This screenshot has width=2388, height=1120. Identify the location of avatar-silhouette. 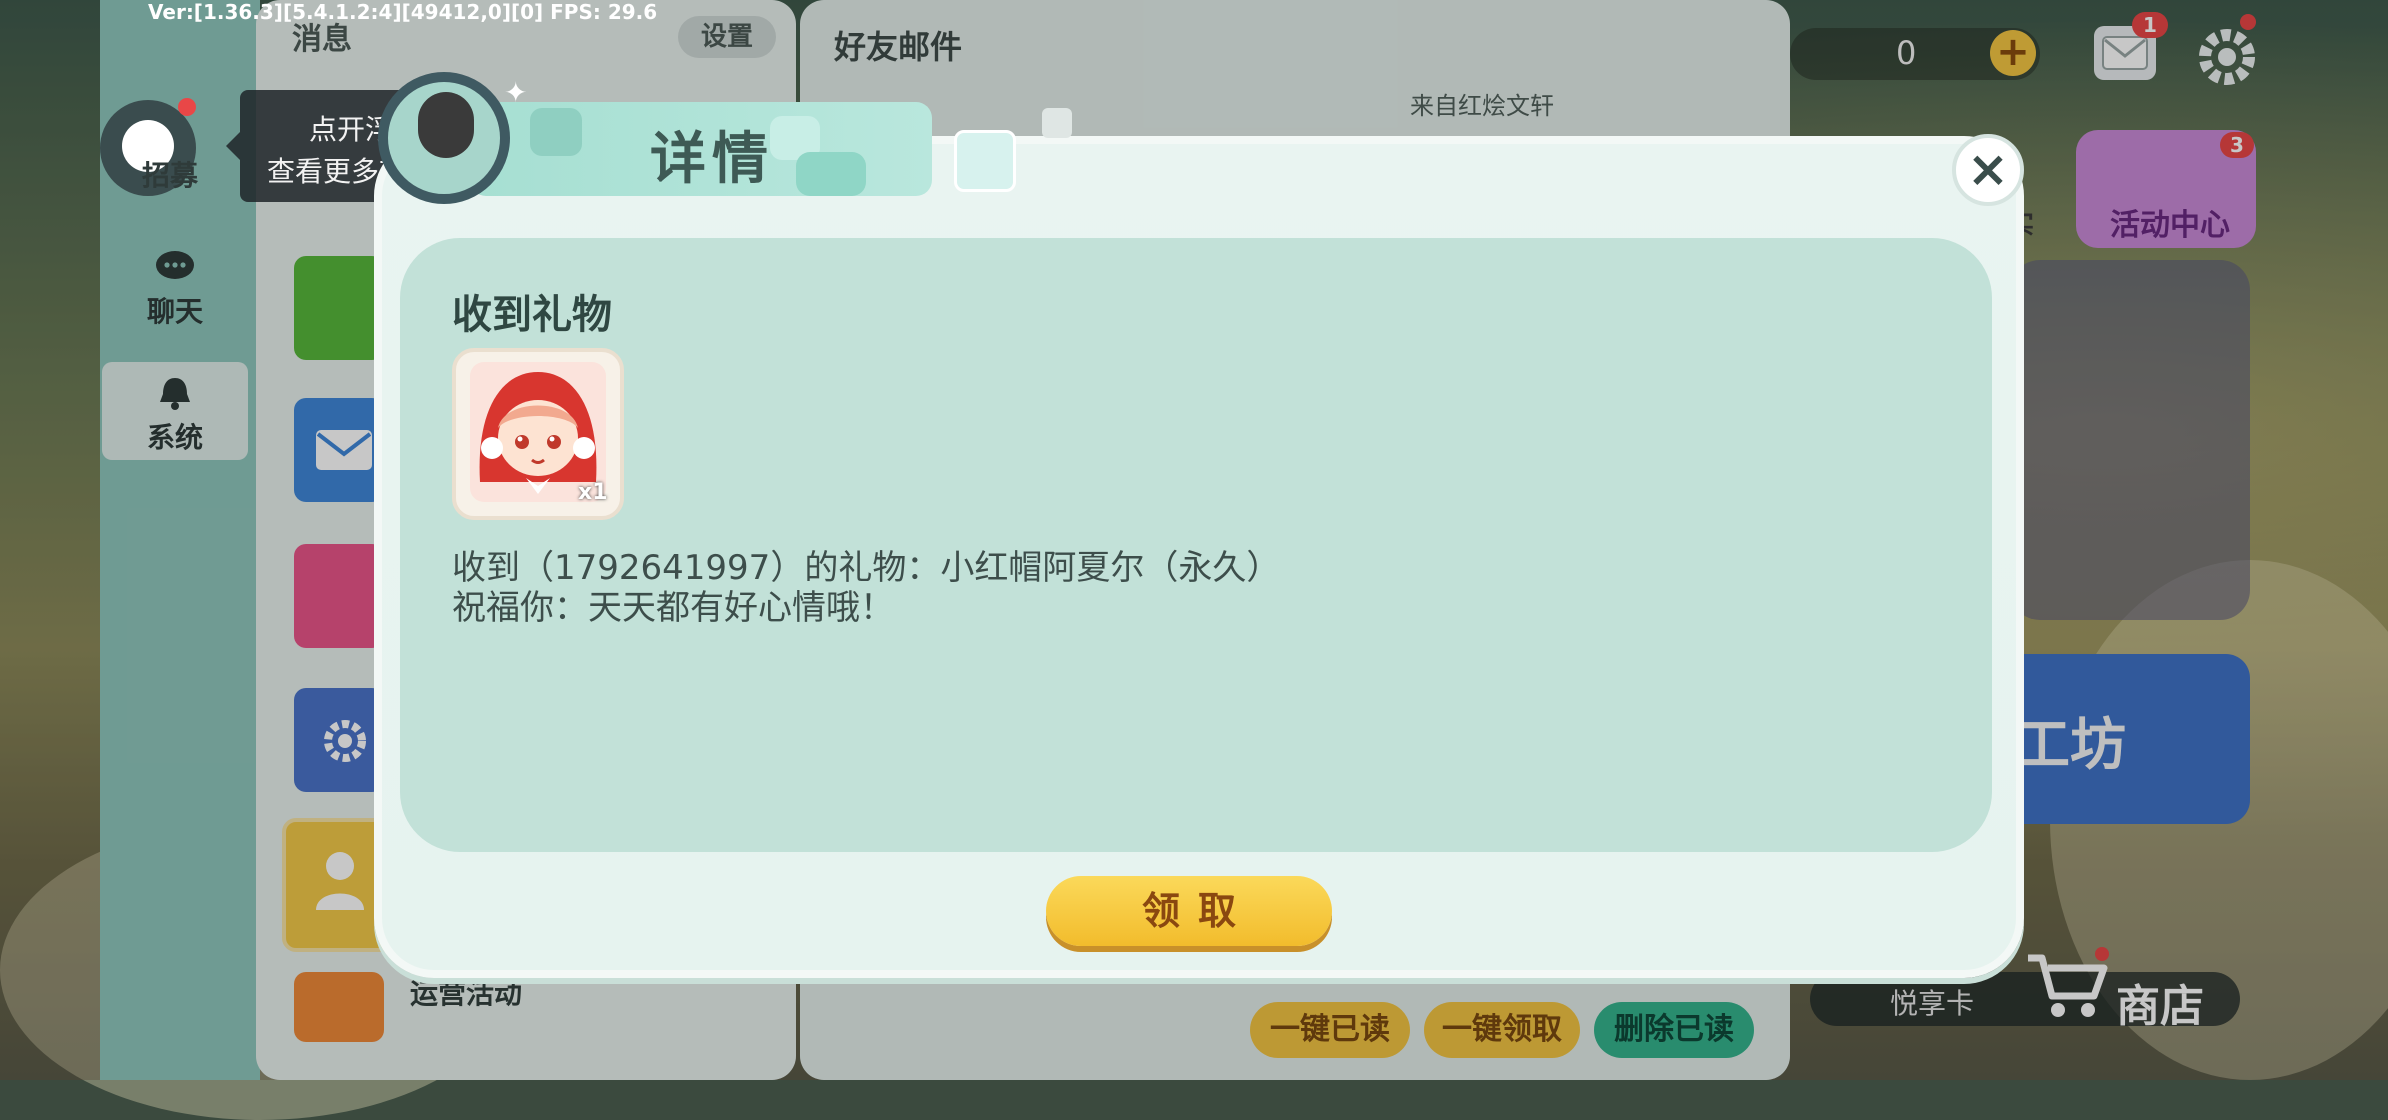
(446, 125).